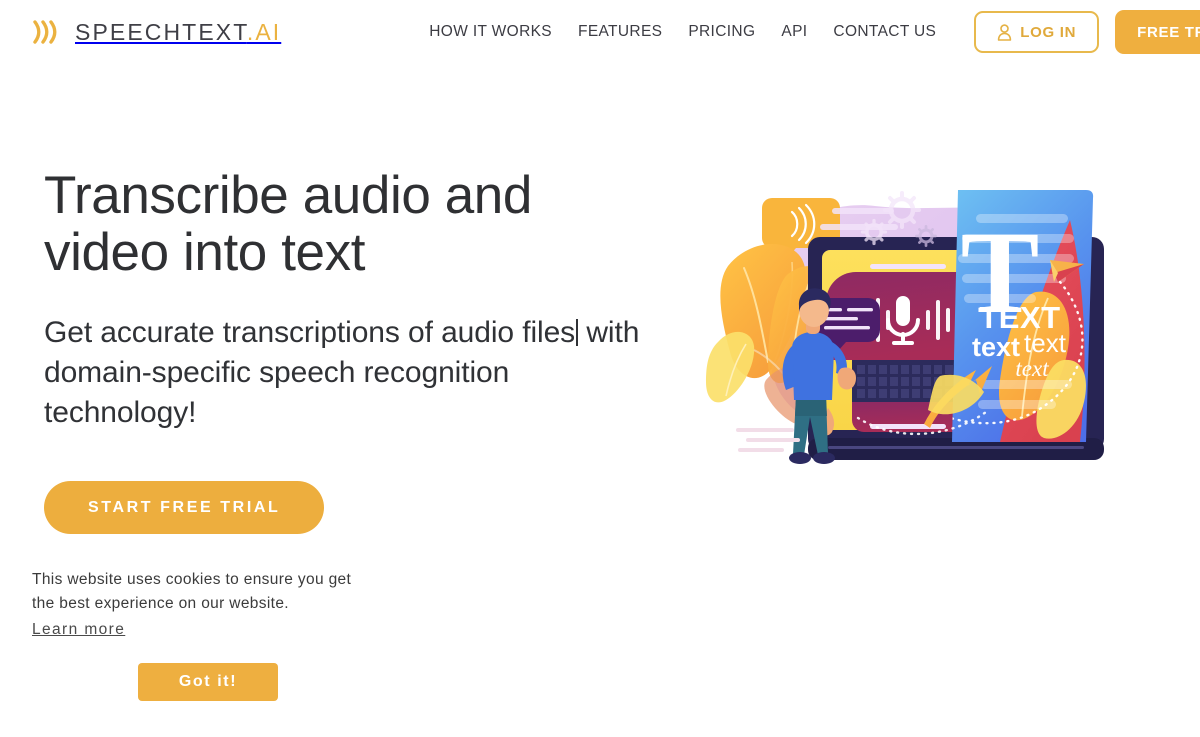 The image size is (1200, 737). What do you see at coordinates (1048, 32) in the screenshot?
I see `log-in-label: LOG IN` at bounding box center [1048, 32].